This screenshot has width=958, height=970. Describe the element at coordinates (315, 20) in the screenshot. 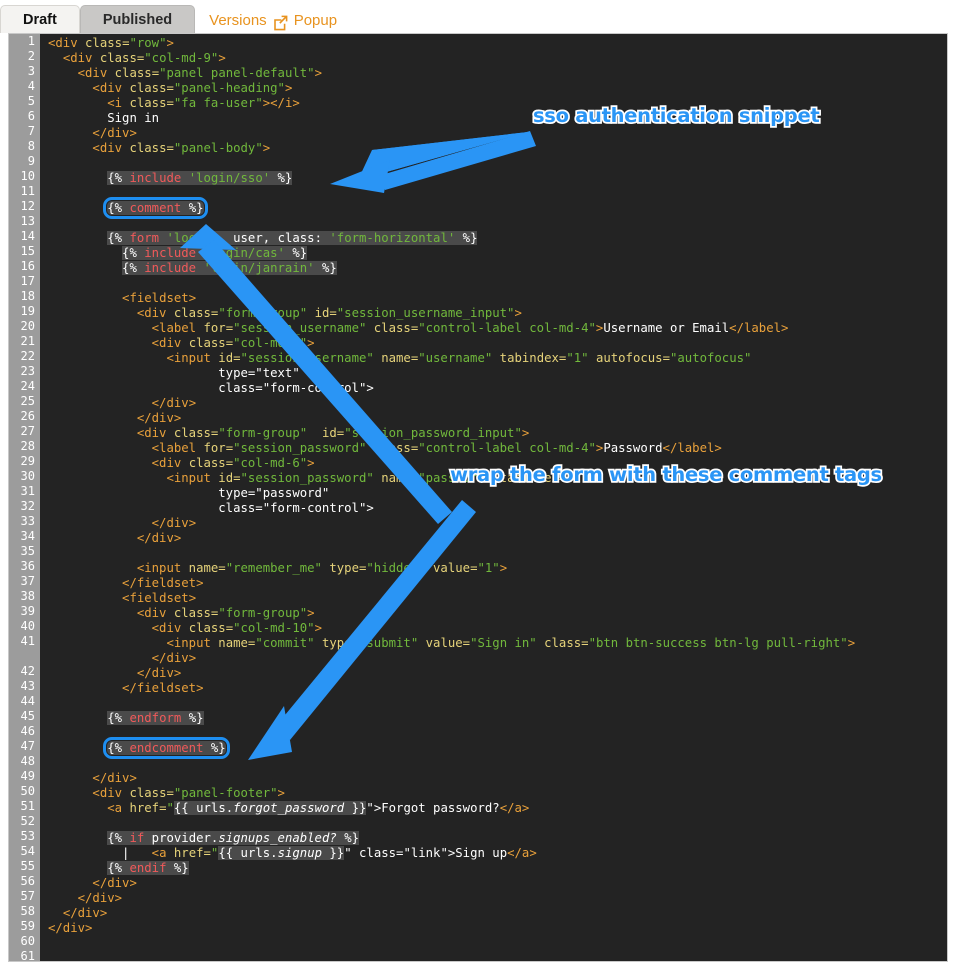

I see `popup-link: Popup` at that location.